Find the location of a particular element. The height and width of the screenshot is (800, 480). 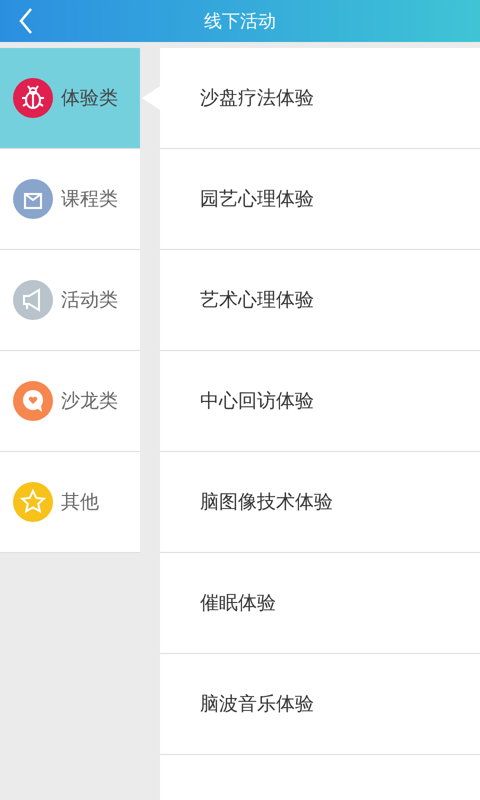

page-title: 线下活动 is located at coordinates (240, 21).